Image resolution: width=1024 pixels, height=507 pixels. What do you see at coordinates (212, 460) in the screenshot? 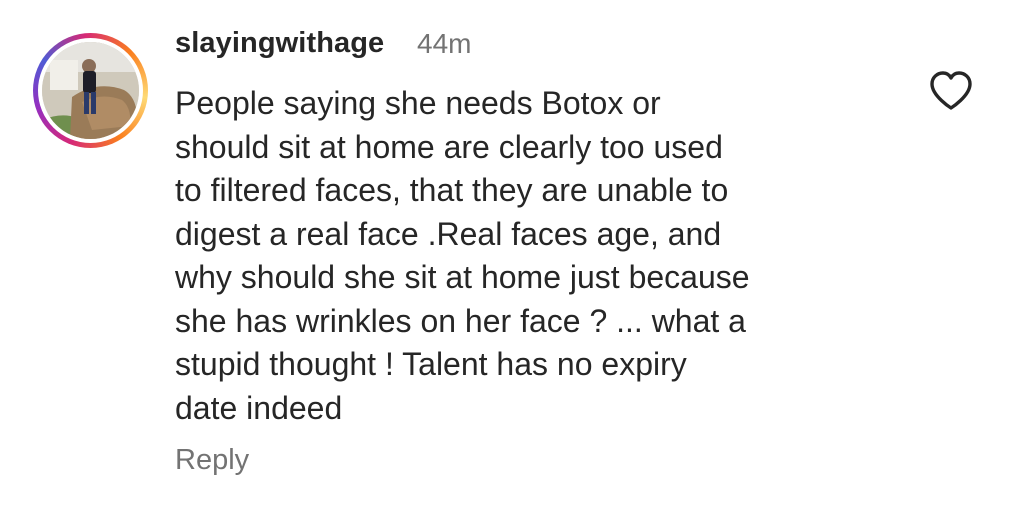
I see `reply-button: Reply` at bounding box center [212, 460].